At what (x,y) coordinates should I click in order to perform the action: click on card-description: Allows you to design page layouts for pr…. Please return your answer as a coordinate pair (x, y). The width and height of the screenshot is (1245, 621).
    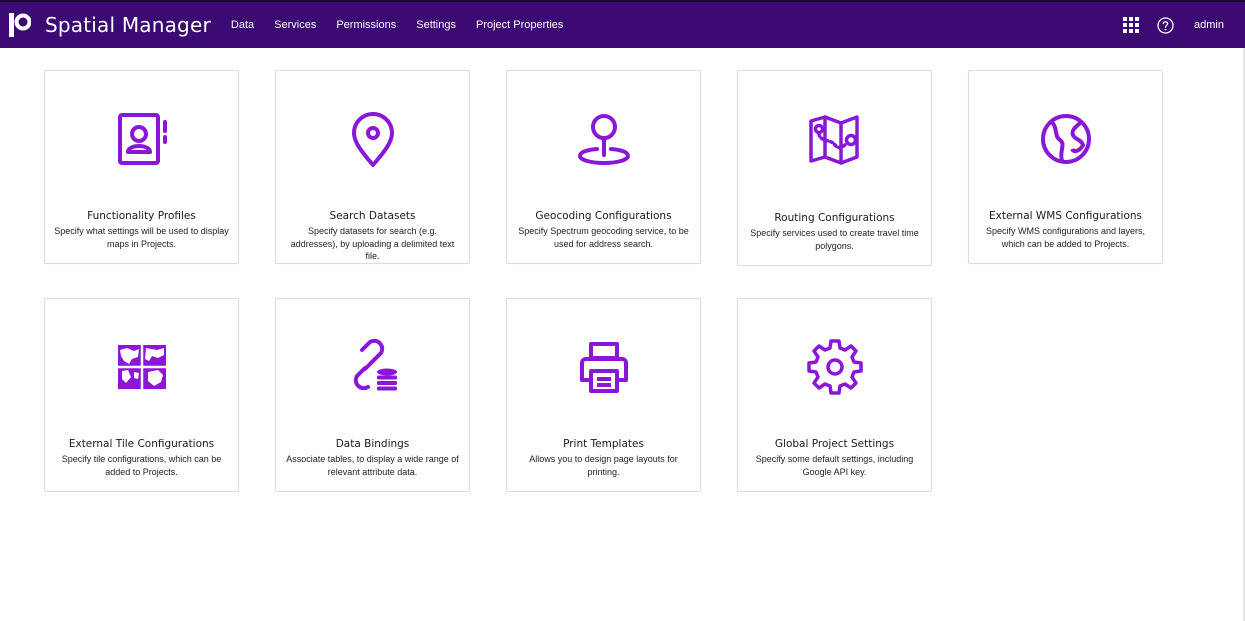
    Looking at the image, I should click on (603, 465).